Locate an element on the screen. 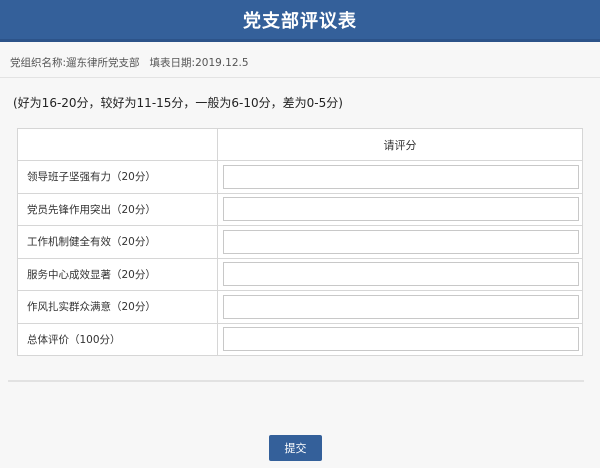 This screenshot has width=600, height=468. rating-item-label: 党员先锋作用突出（20分） is located at coordinates (117, 209).